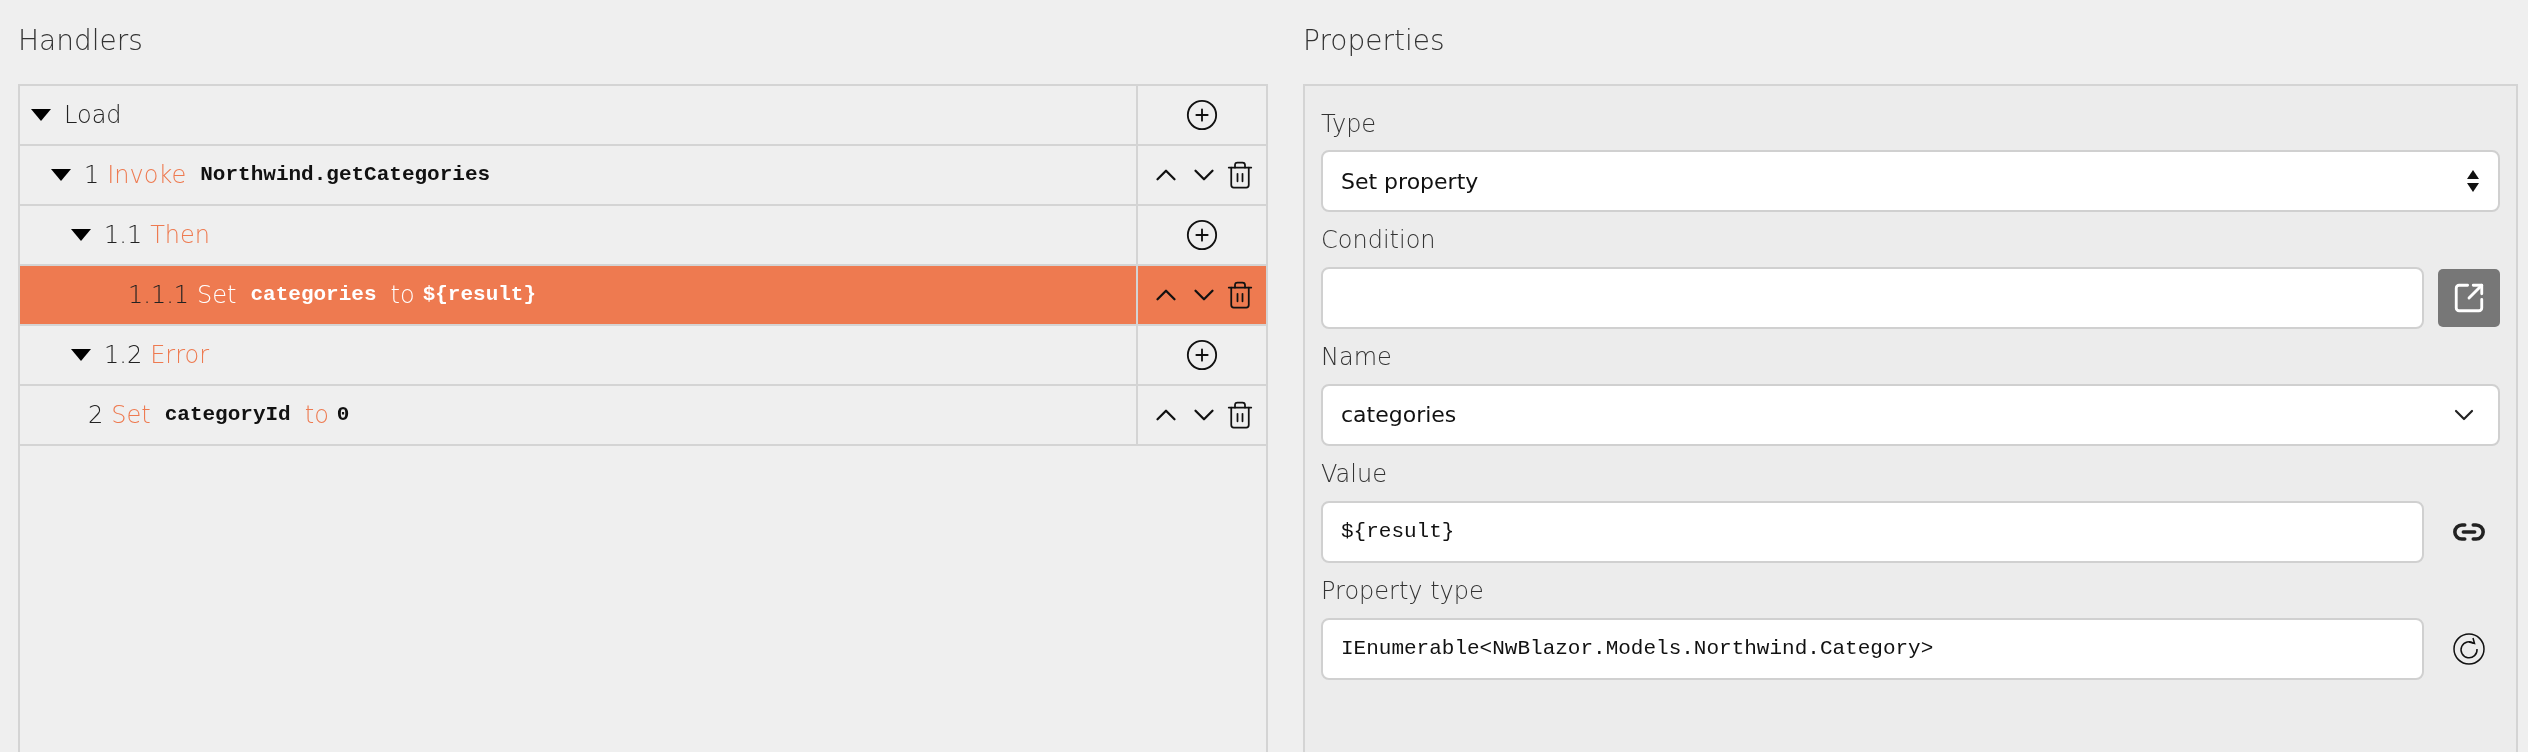 The image size is (2528, 752). Describe the element at coordinates (1910, 181) in the screenshot. I see `type-select: Set property` at that location.